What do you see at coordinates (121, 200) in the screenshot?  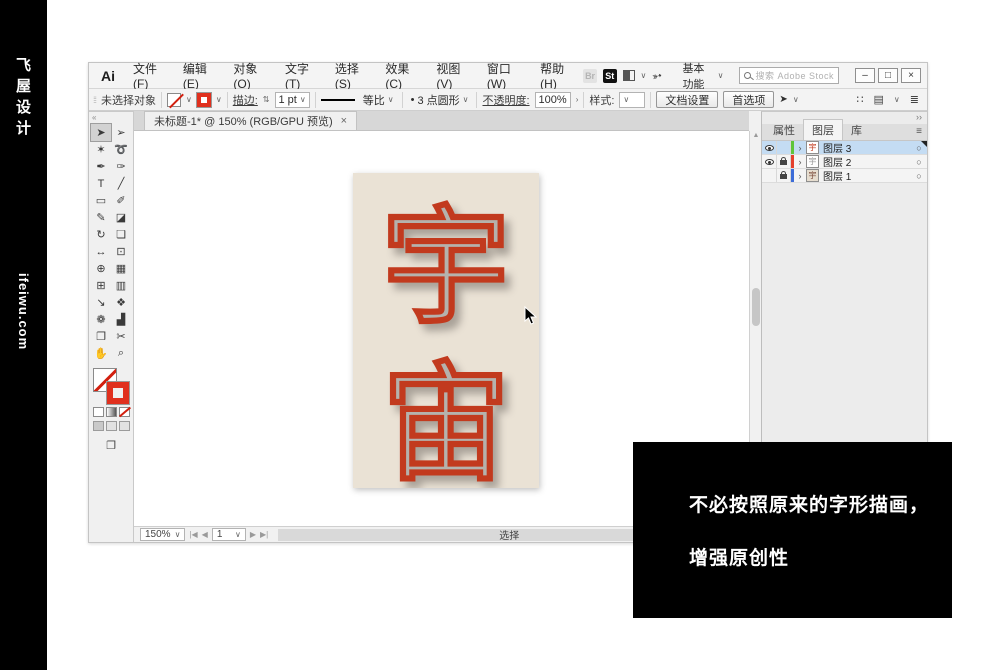 I see `tool-paintbrush: ✐` at bounding box center [121, 200].